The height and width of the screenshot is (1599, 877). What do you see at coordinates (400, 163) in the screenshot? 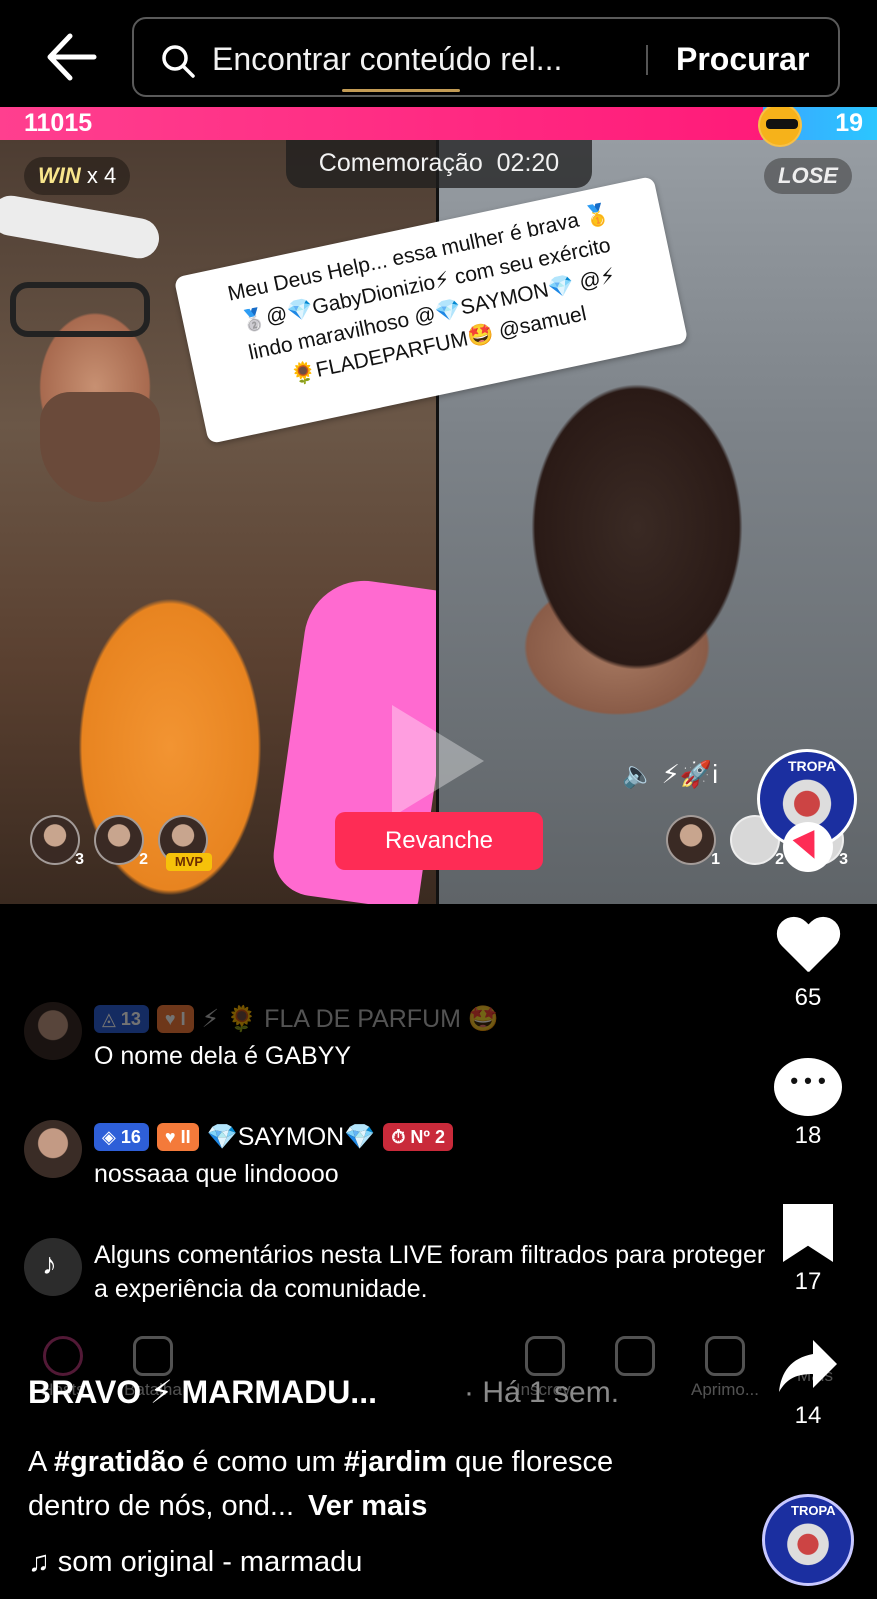
I see `timer-label: Comemoração` at bounding box center [400, 163].